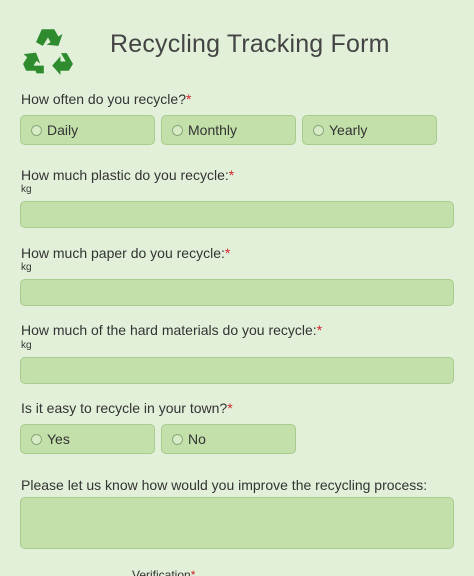 This screenshot has height=576, width=474. I want to click on verification-label: Verification*, so click(163, 572).